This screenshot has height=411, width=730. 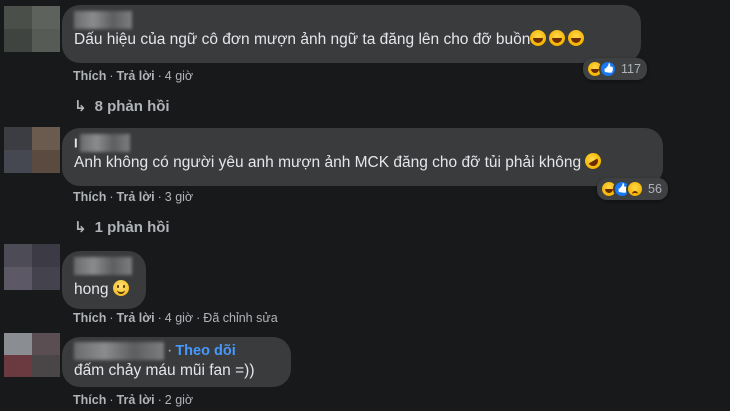 What do you see at coordinates (179, 400) in the screenshot?
I see `timestamp: 2 giờ` at bounding box center [179, 400].